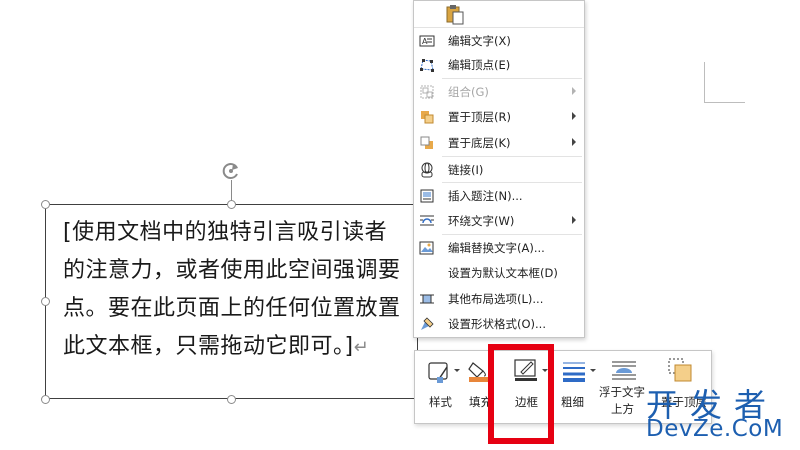  Describe the element at coordinates (231, 191) in the screenshot. I see `rotate-connector` at that location.